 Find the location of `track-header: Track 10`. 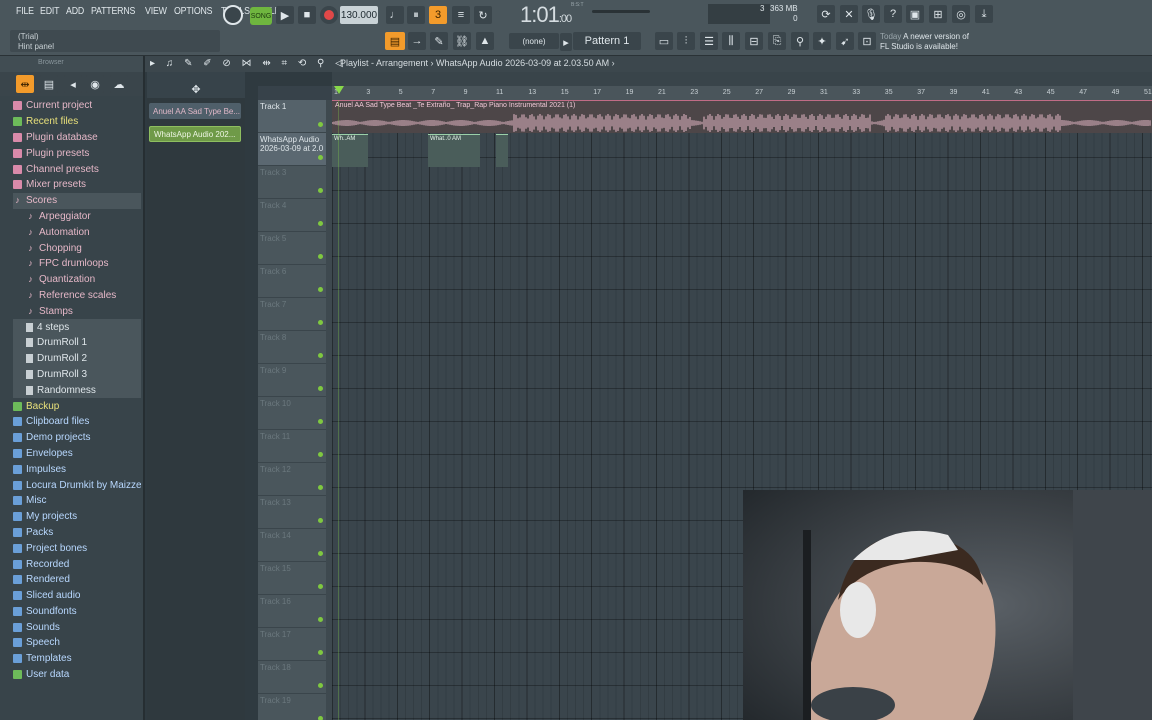

track-header: Track 10 is located at coordinates (292, 413).